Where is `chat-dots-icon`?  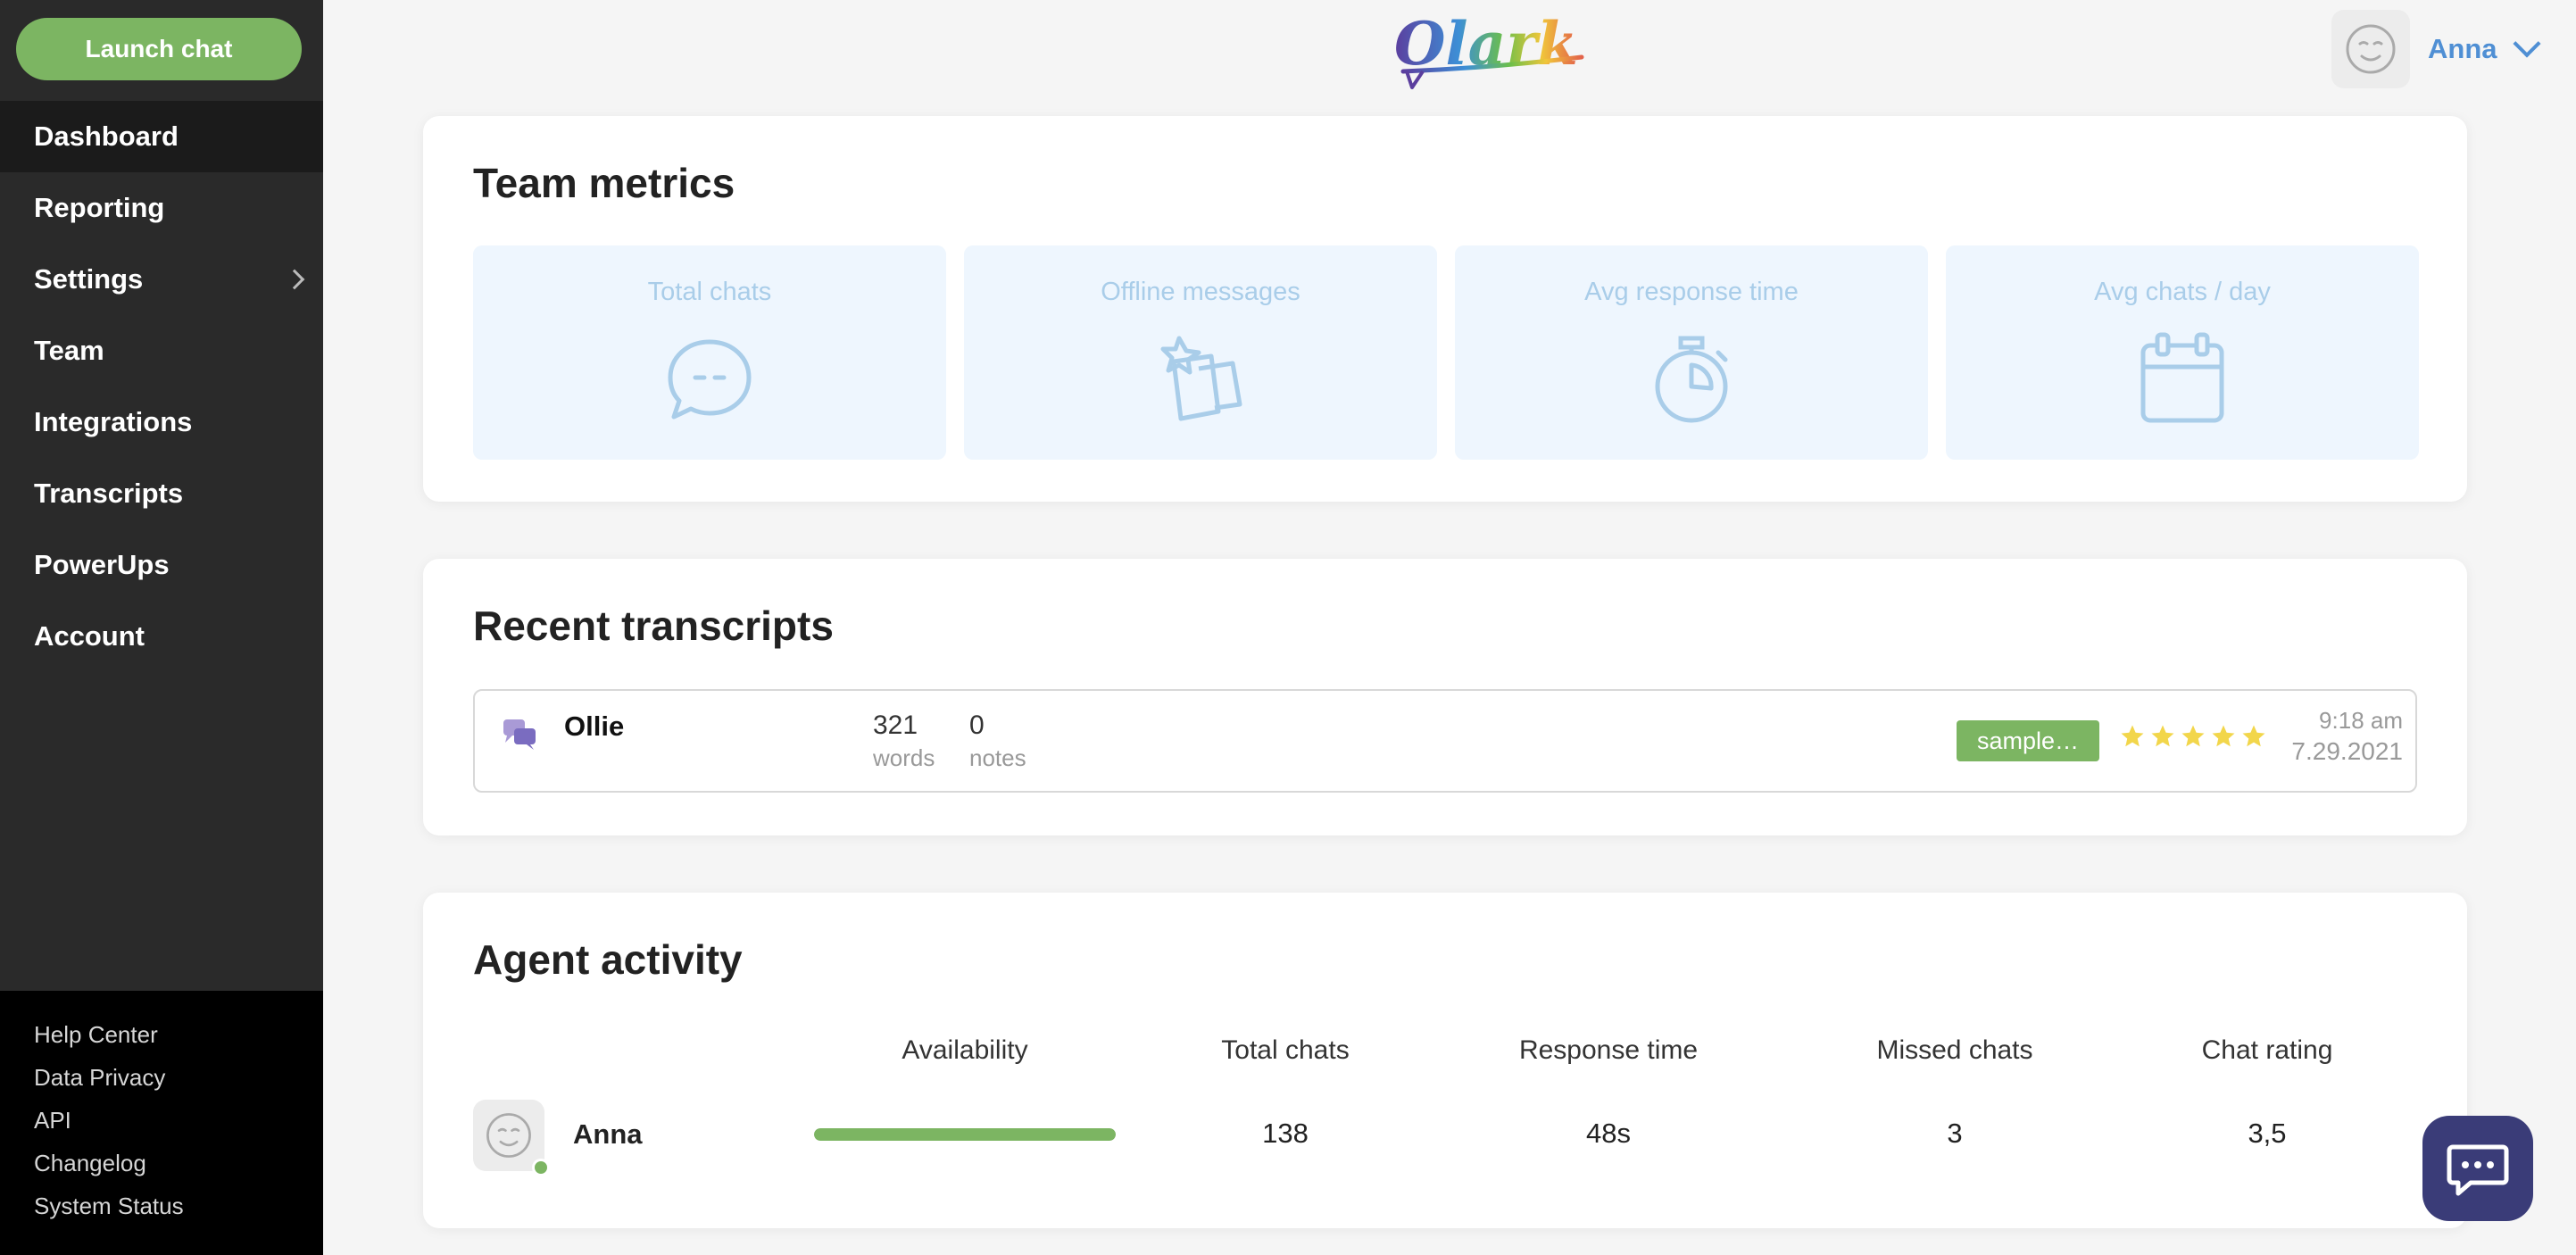
chat-dots-icon is located at coordinates (2478, 1170).